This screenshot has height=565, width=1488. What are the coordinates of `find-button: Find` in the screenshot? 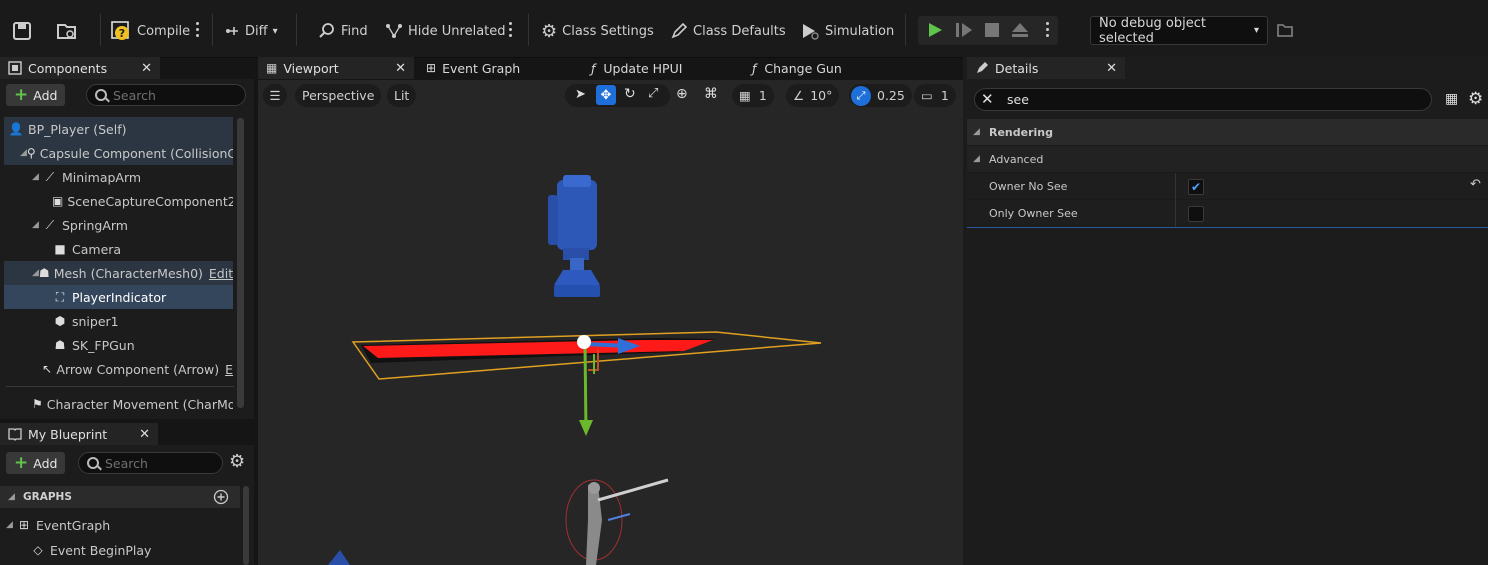 It's located at (343, 31).